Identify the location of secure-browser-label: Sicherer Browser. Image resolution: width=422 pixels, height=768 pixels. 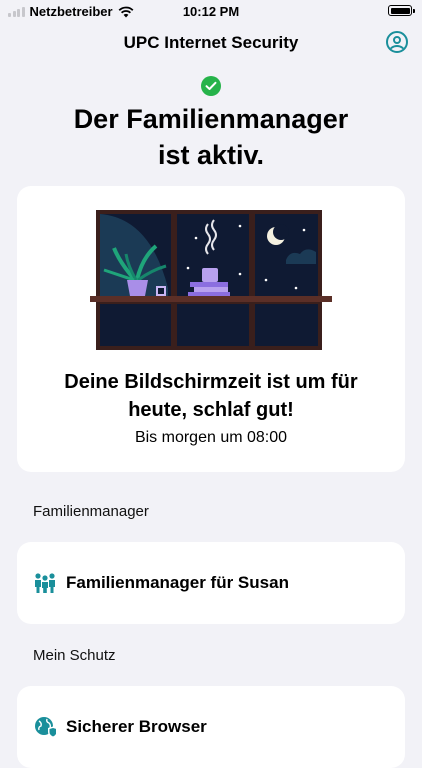
(136, 726).